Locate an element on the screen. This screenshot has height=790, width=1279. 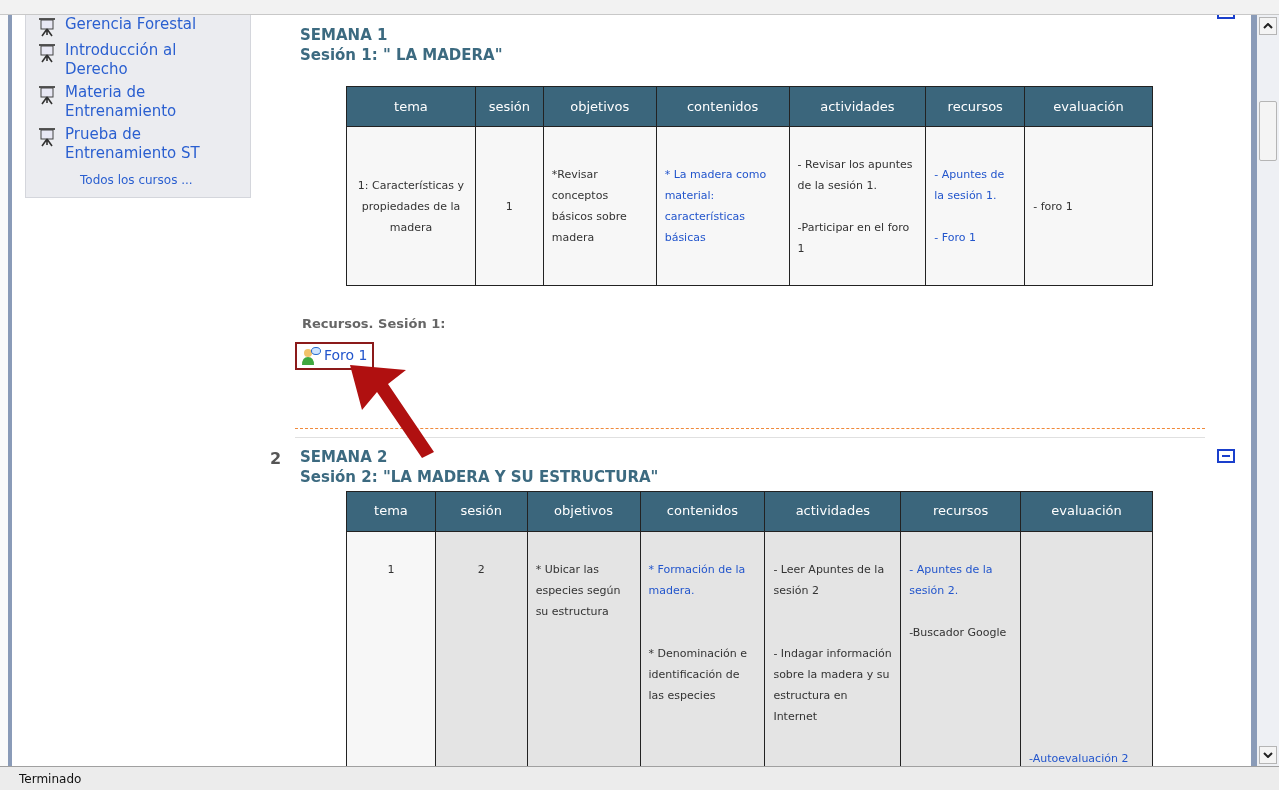
cell-text: *Revisar conceptos básicos sobre madera is located at coordinates (589, 206).